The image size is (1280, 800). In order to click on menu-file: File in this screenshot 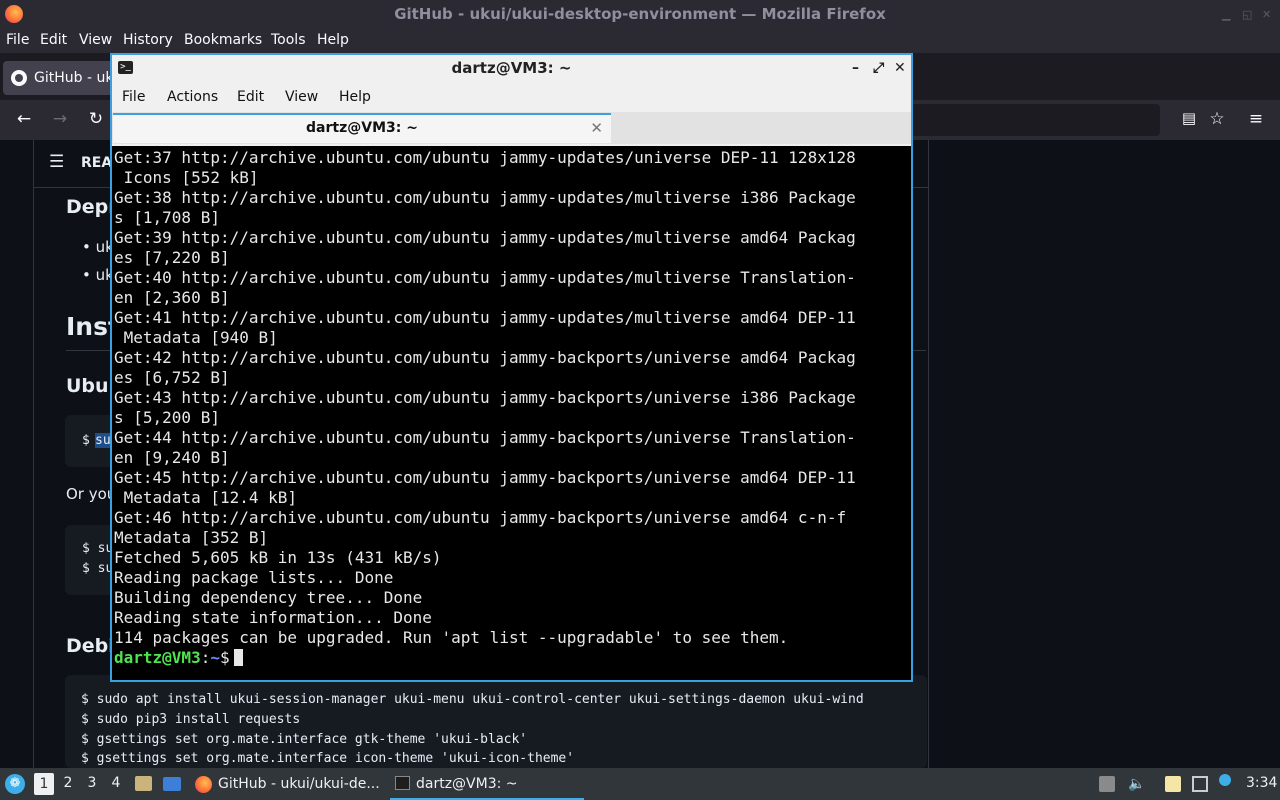, I will do `click(17, 40)`.